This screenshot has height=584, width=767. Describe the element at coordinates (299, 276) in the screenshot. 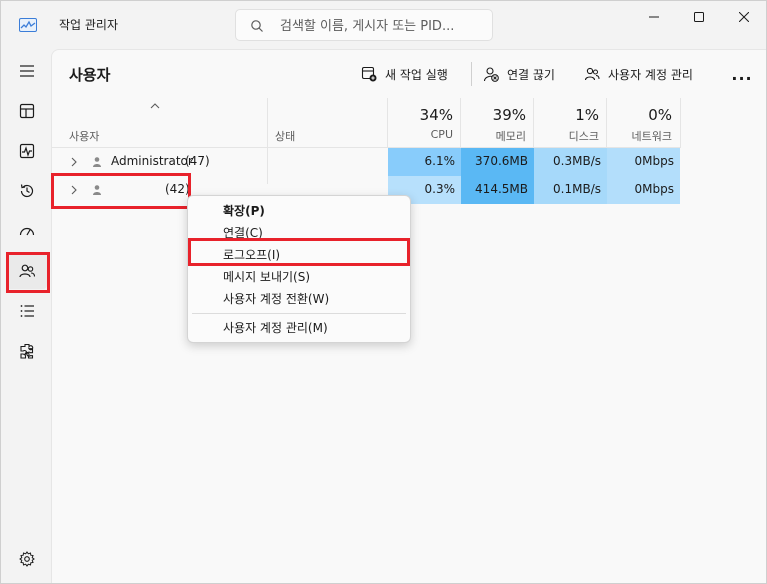

I see `menu-item-send-message: 메시지 보내기(S)` at that location.